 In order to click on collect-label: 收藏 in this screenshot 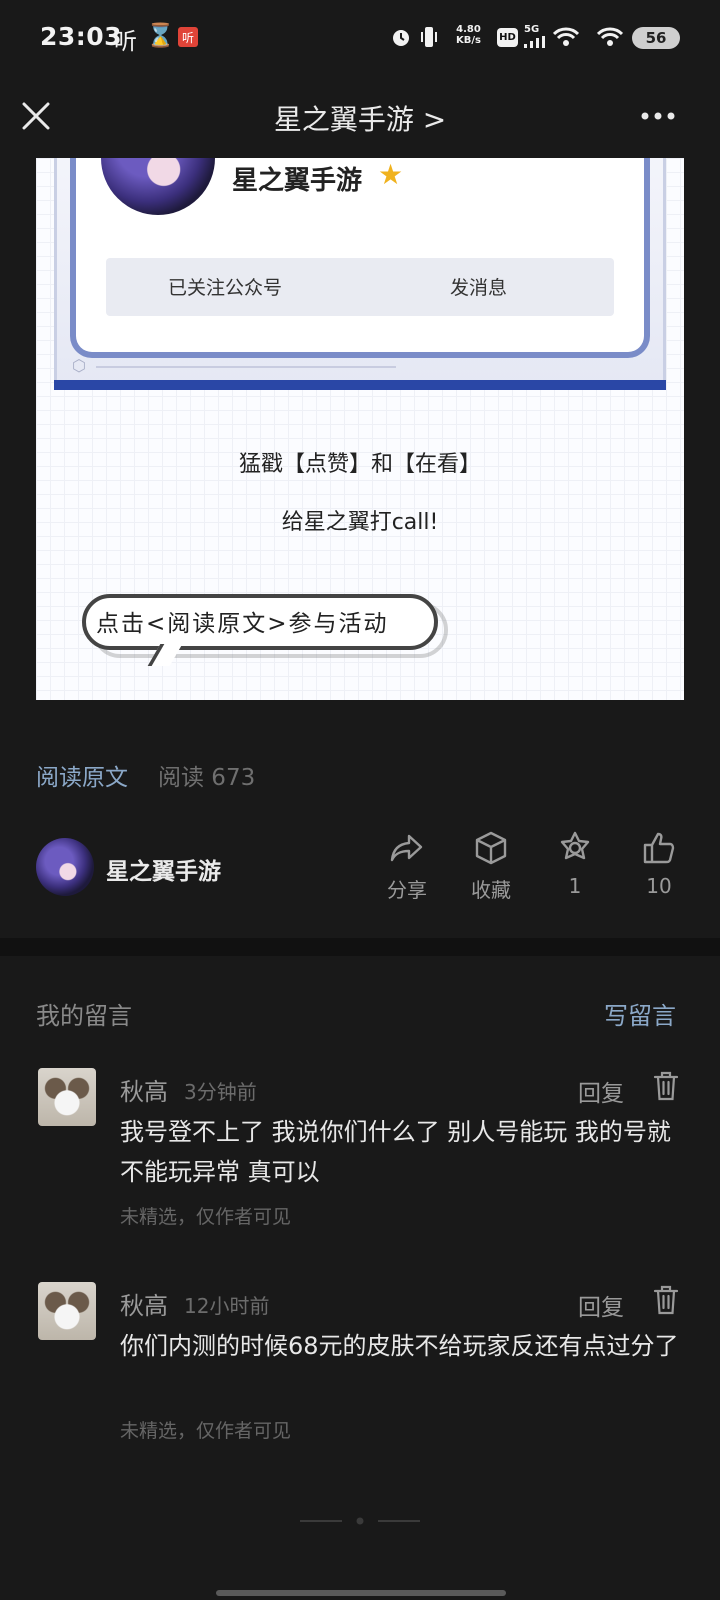, I will do `click(491, 890)`.